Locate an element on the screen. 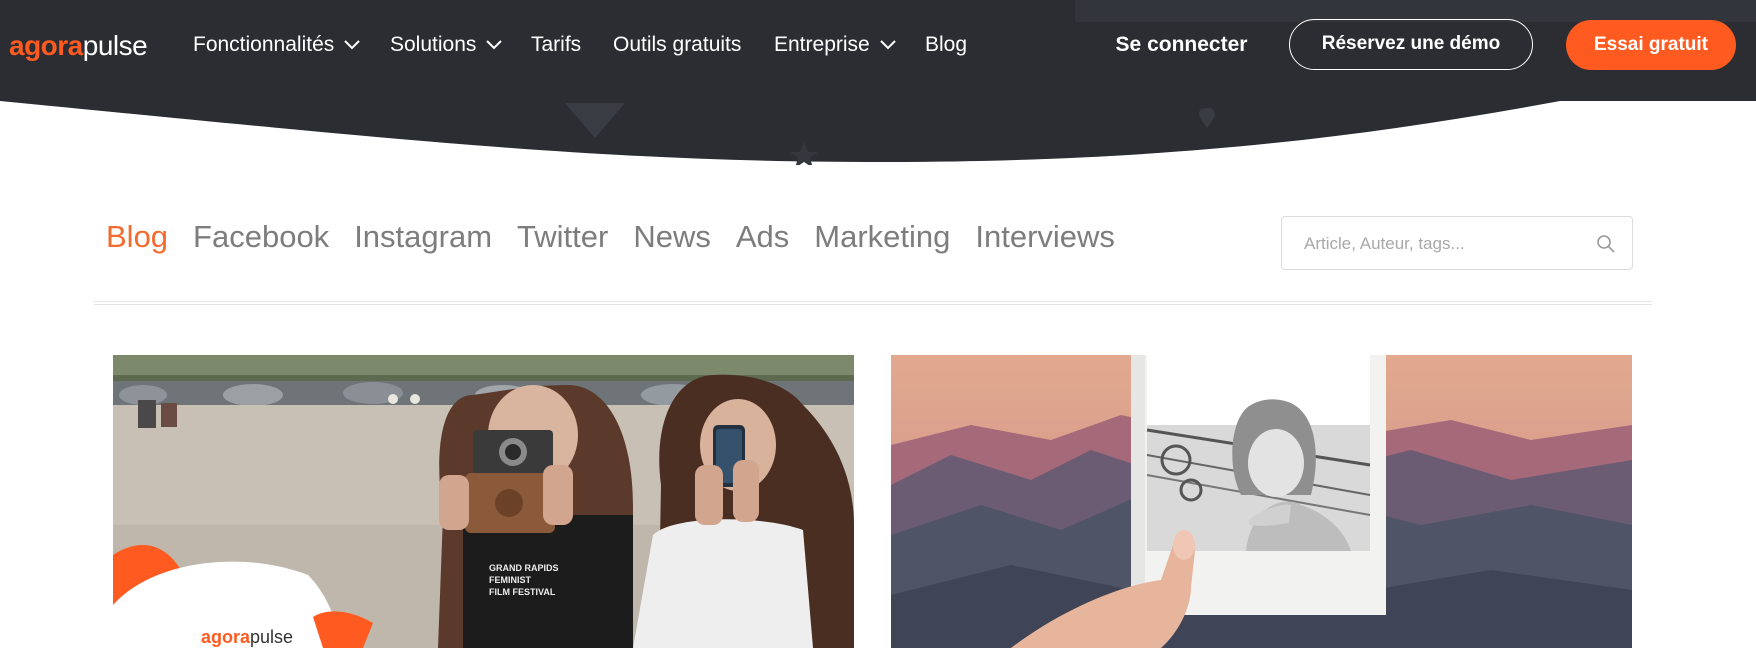 This screenshot has width=1756, height=648. search-input is located at coordinates (1444, 244).